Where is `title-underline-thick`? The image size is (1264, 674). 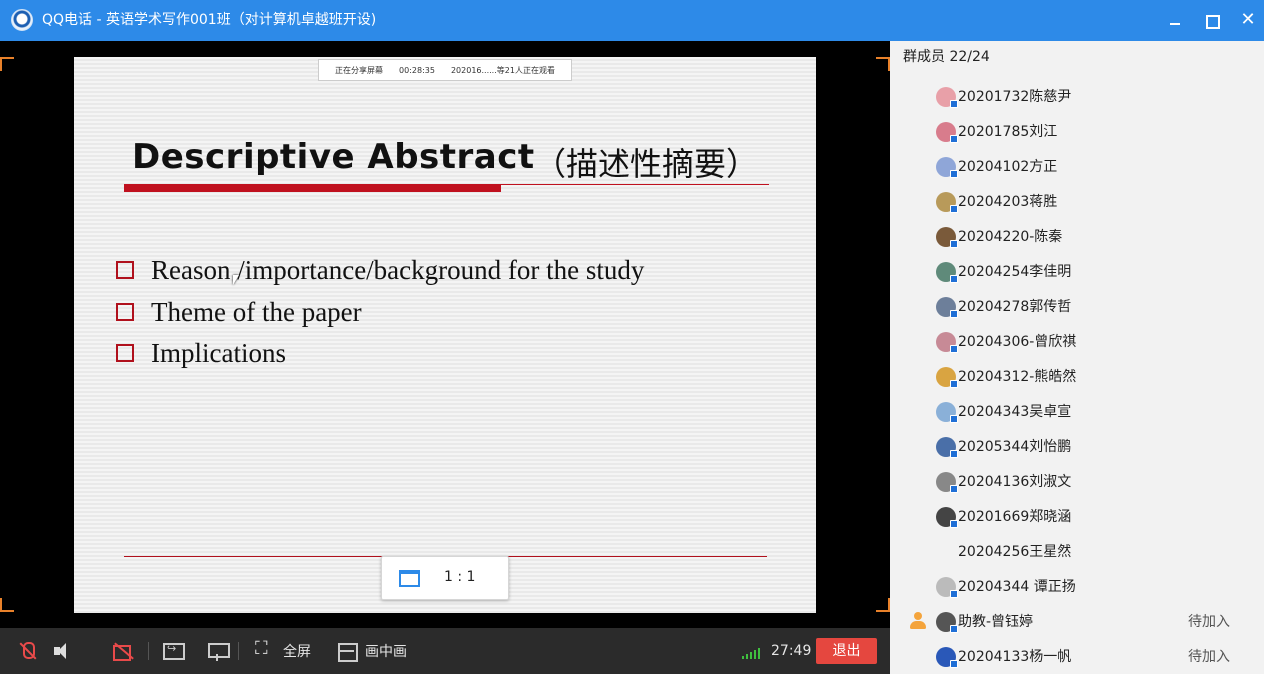 title-underline-thick is located at coordinates (312, 188).